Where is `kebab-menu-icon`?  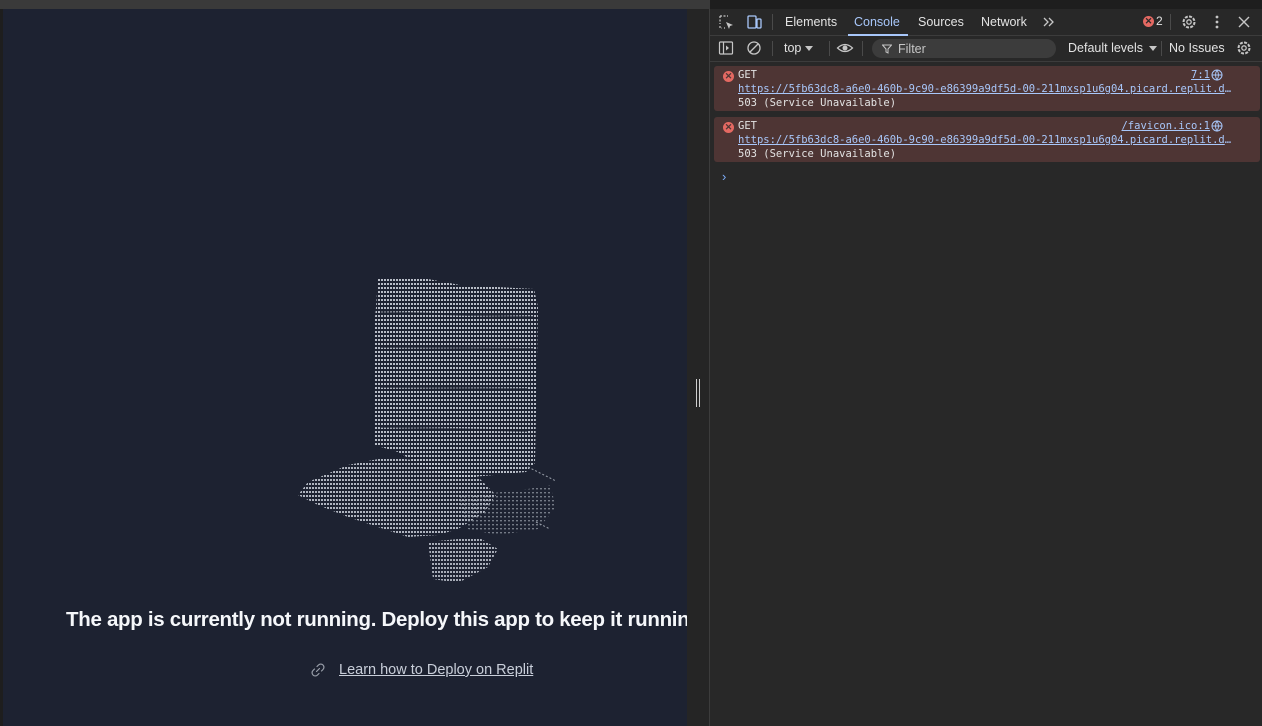 kebab-menu-icon is located at coordinates (1217, 22).